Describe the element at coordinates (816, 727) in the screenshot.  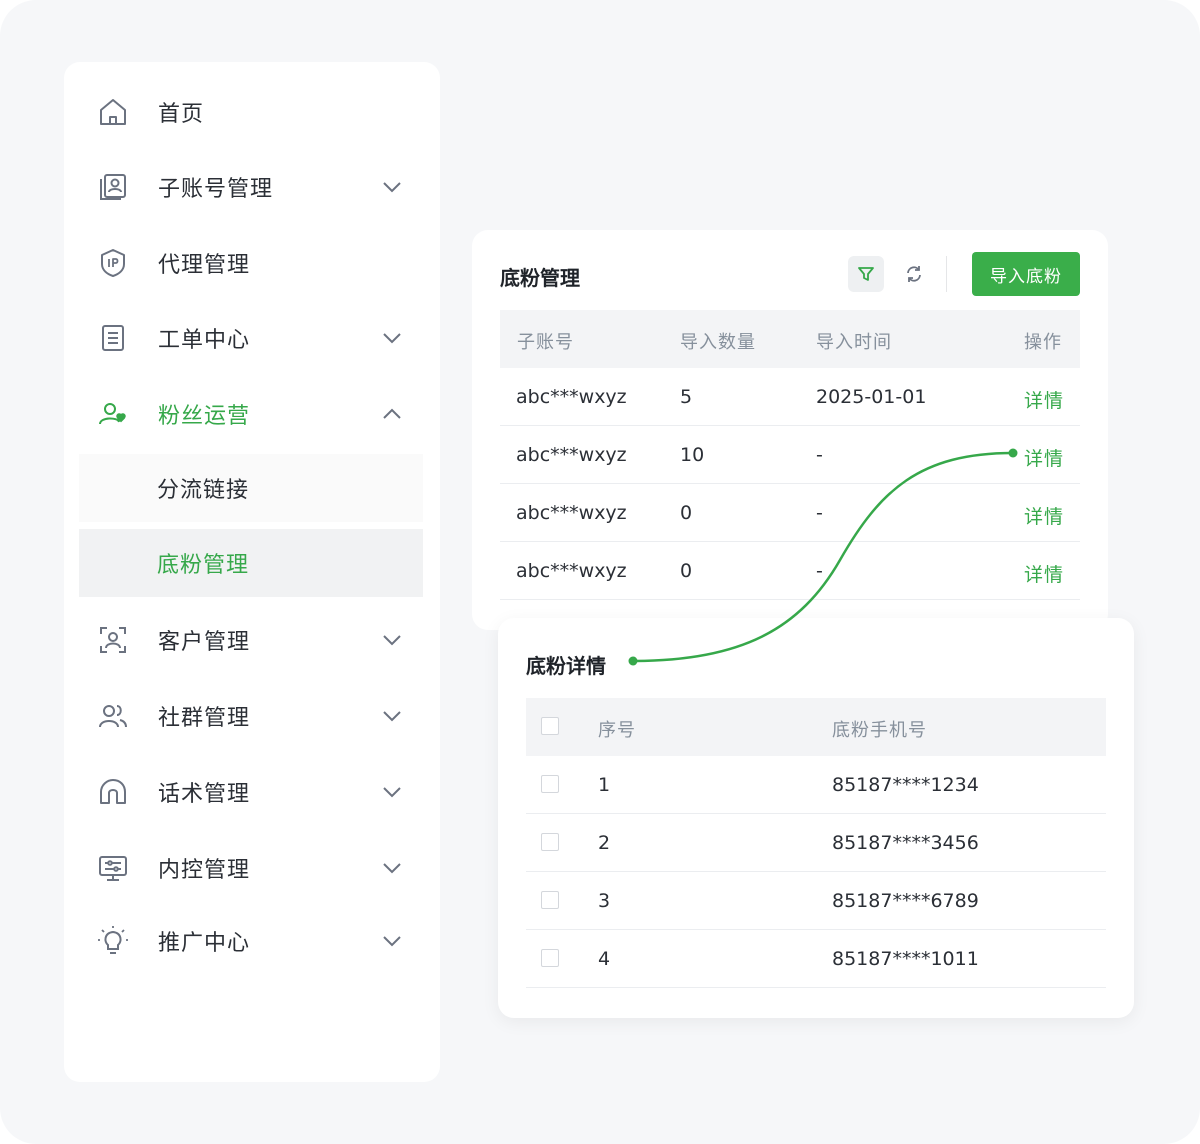
I see `detail-table-header: 序号 底粉手机号` at that location.